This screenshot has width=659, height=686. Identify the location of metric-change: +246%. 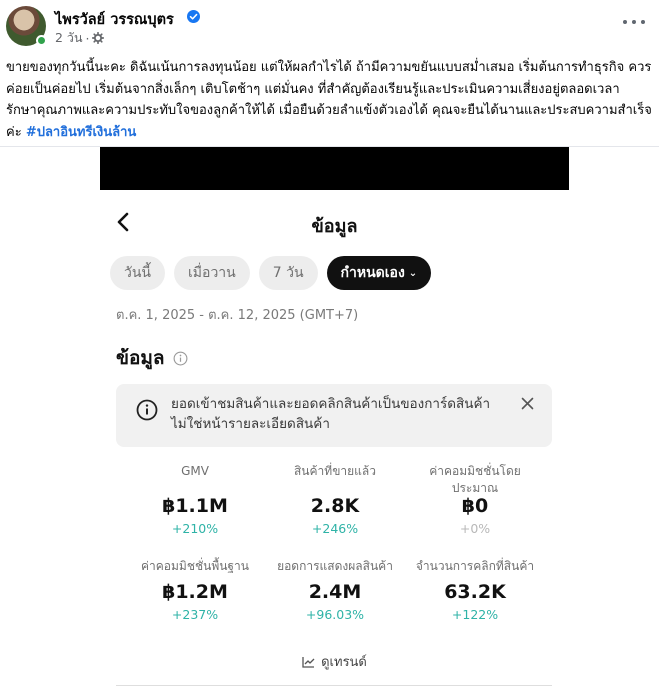
(335, 528).